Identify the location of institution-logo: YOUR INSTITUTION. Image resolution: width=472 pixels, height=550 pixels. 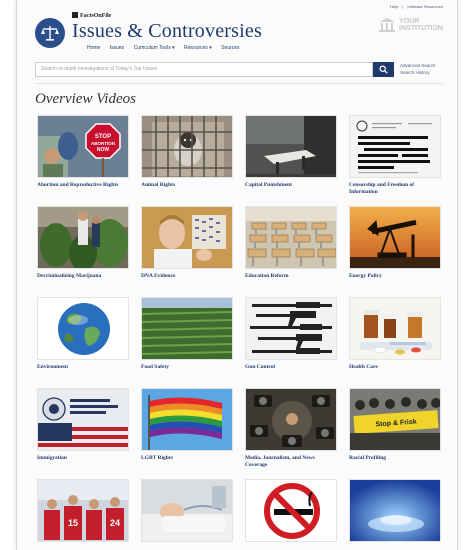
(411, 25).